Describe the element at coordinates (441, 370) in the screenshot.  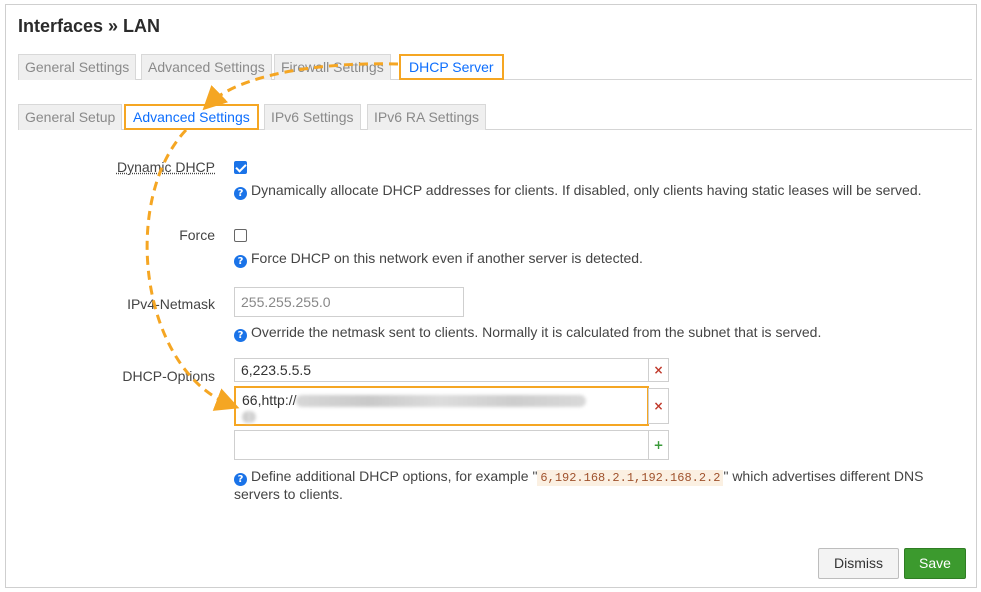
I see `dhcp-option-input-1: 6,223.5.5.5` at that location.